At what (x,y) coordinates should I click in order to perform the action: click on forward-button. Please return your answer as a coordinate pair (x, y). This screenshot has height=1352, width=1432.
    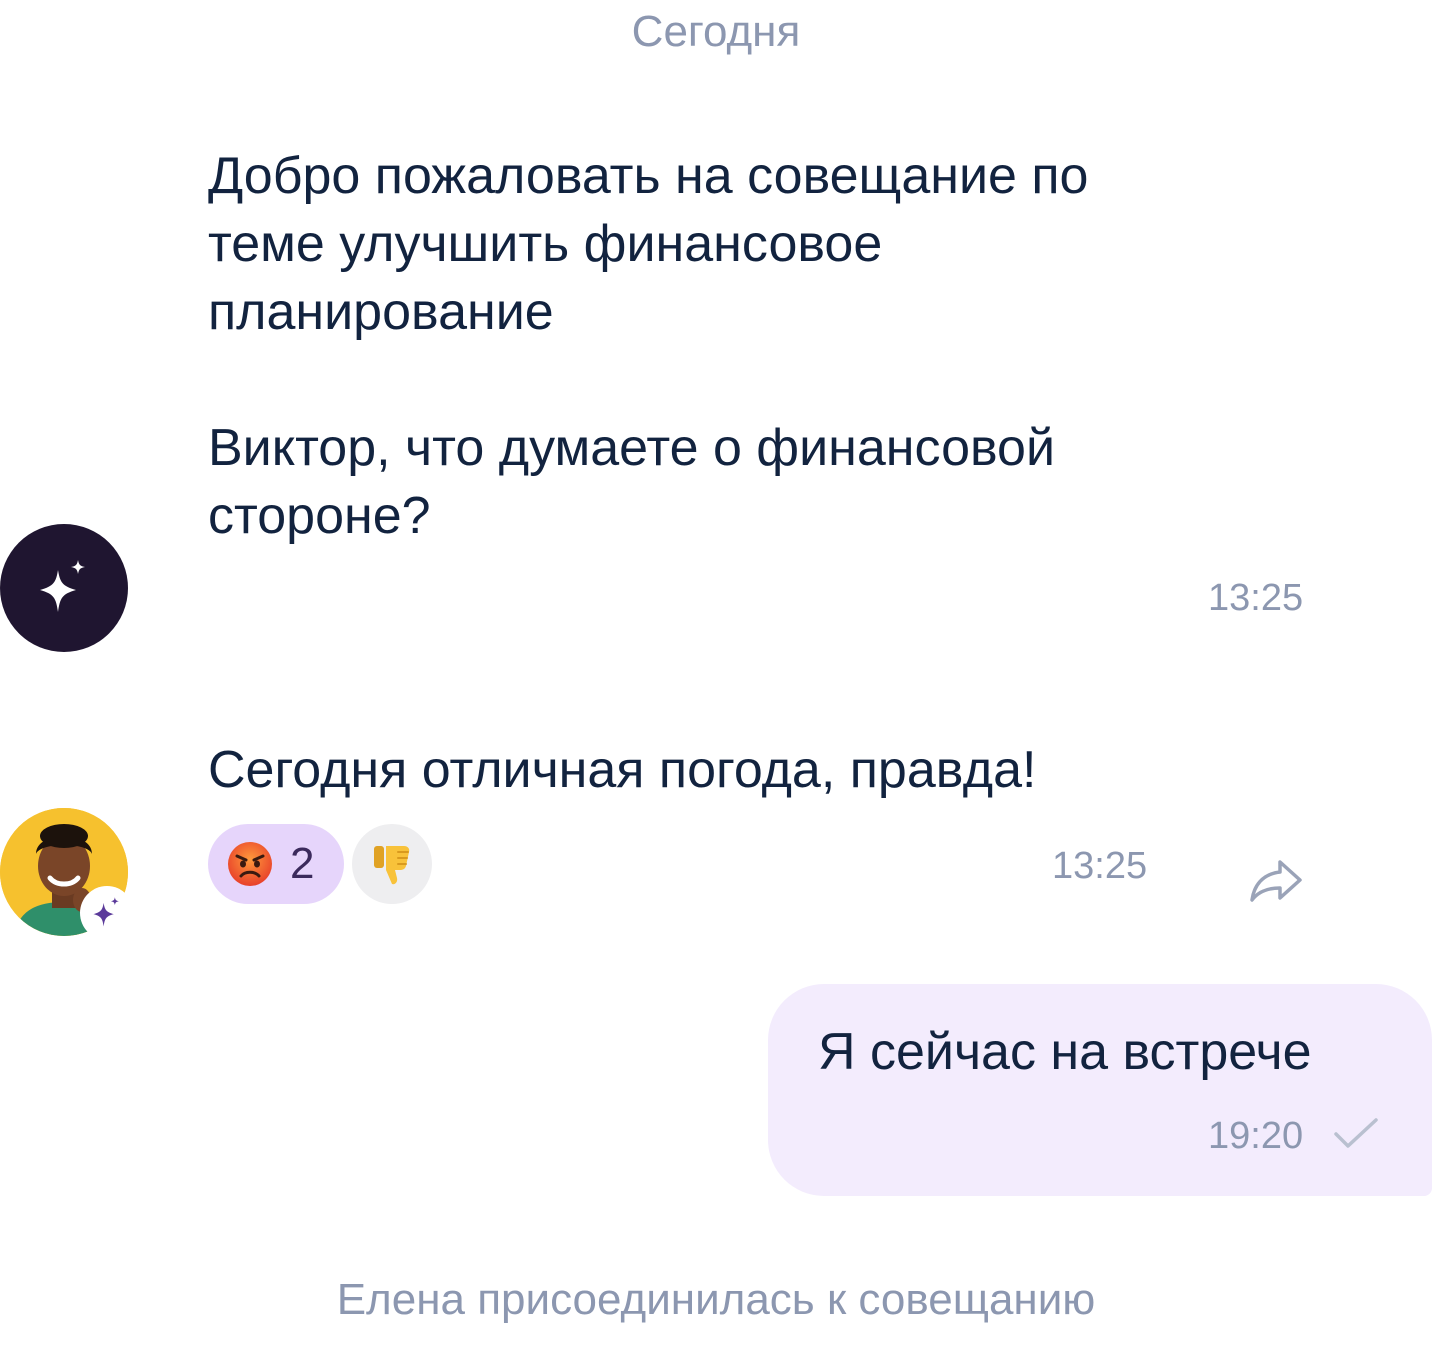
    Looking at the image, I should click on (1276, 880).